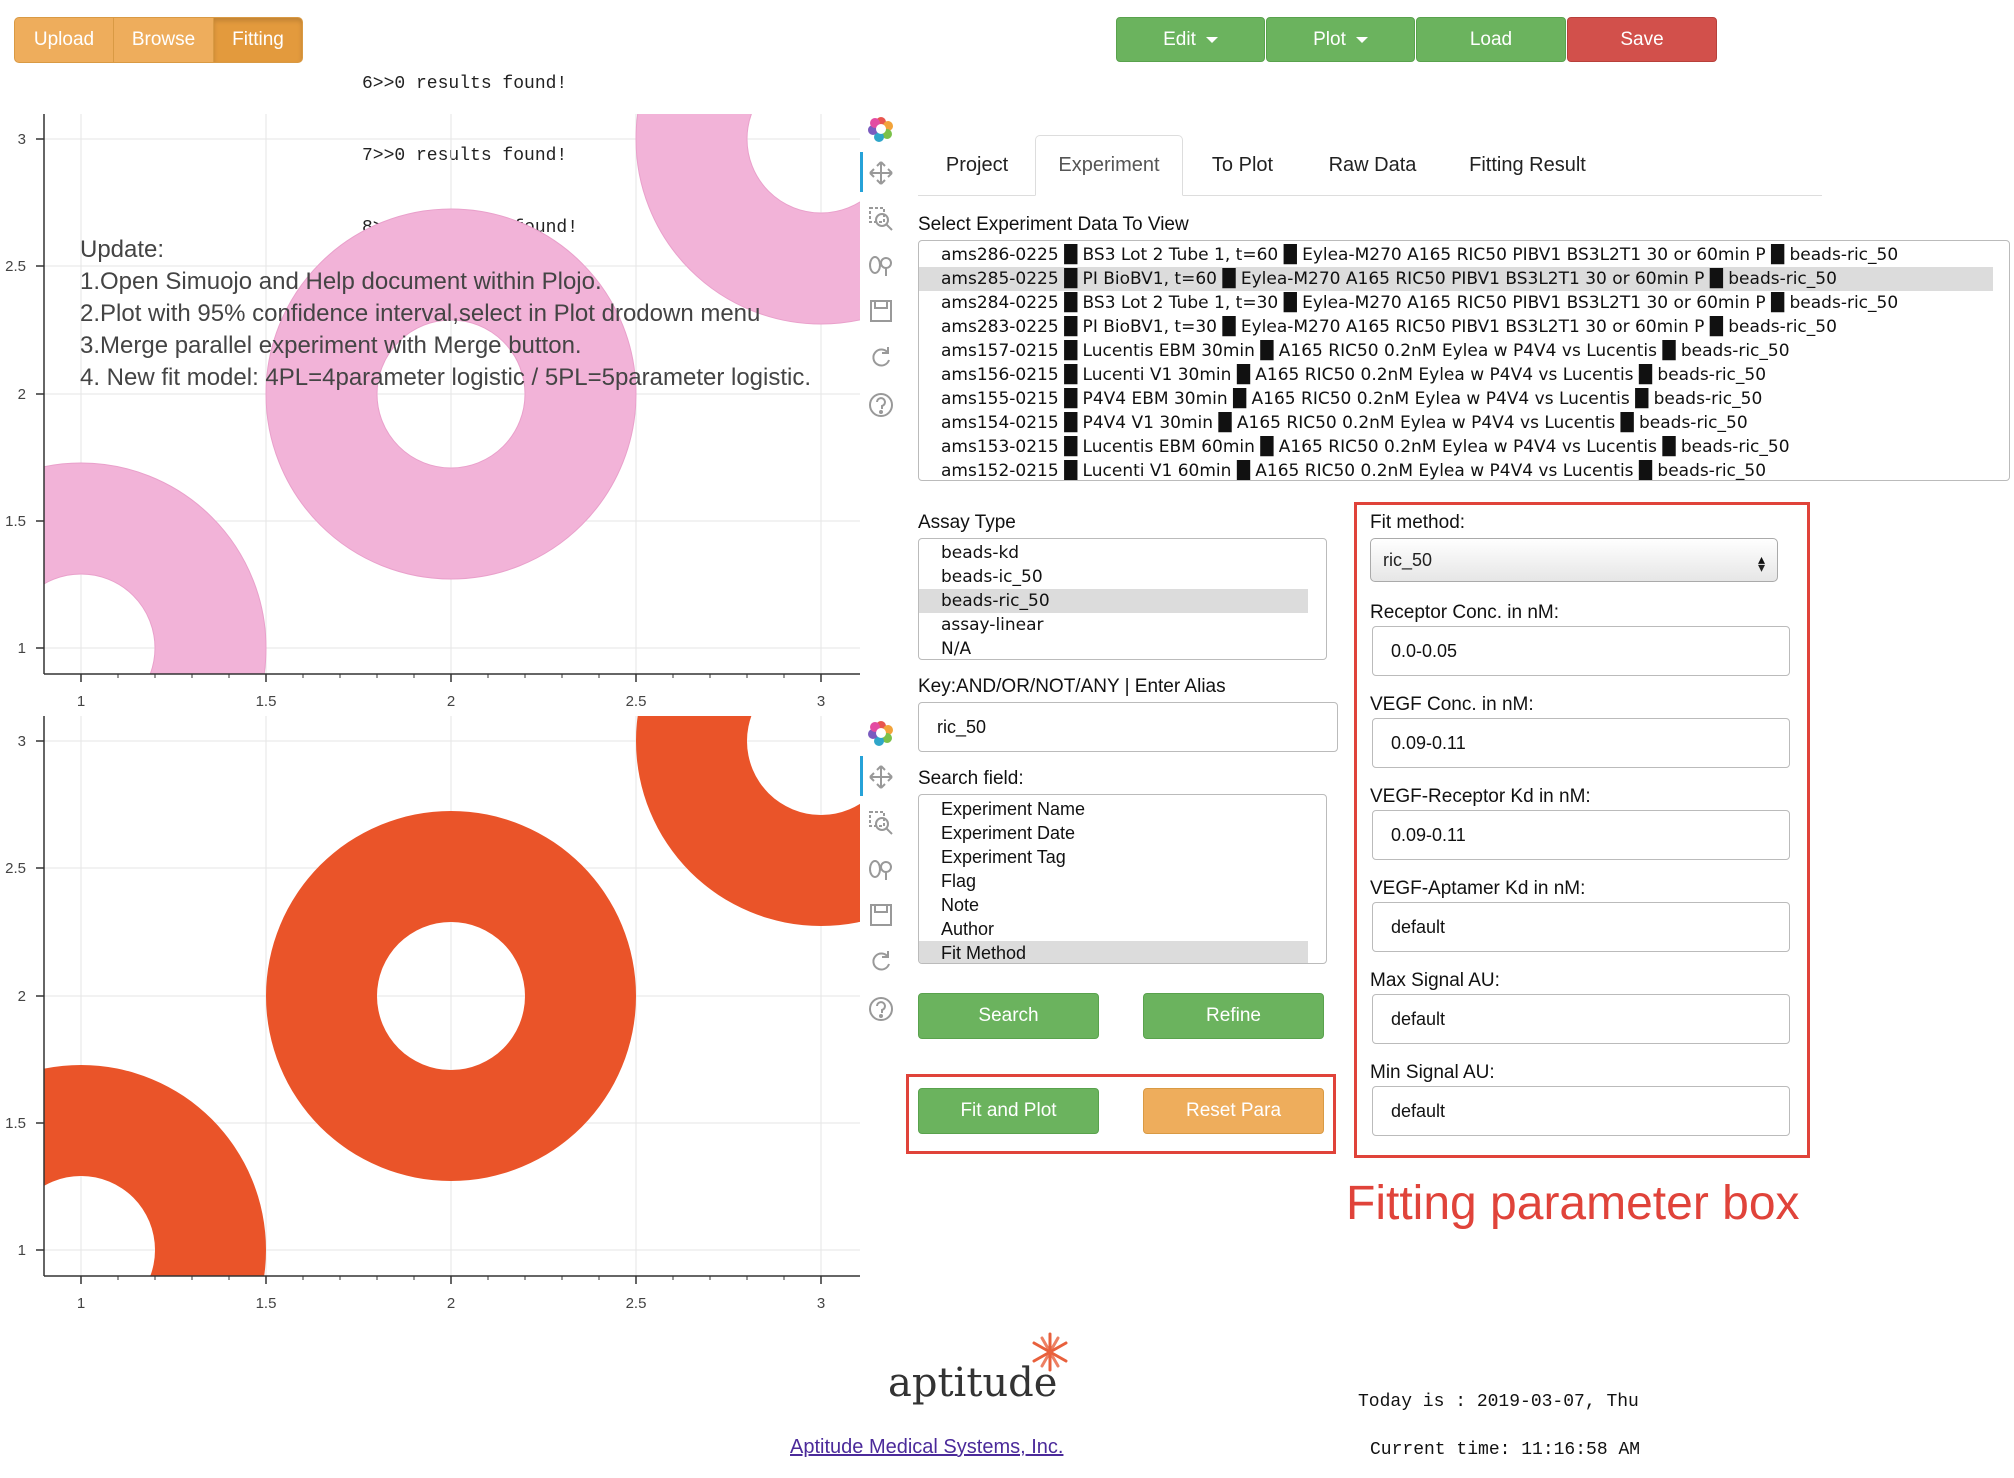  I want to click on vegf-conc-label: VEGF Conc. in nM:, so click(1452, 704).